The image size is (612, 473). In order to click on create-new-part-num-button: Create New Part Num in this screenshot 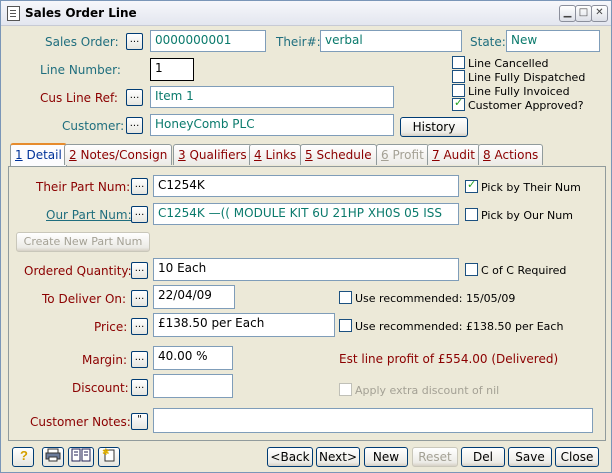, I will do `click(83, 242)`.